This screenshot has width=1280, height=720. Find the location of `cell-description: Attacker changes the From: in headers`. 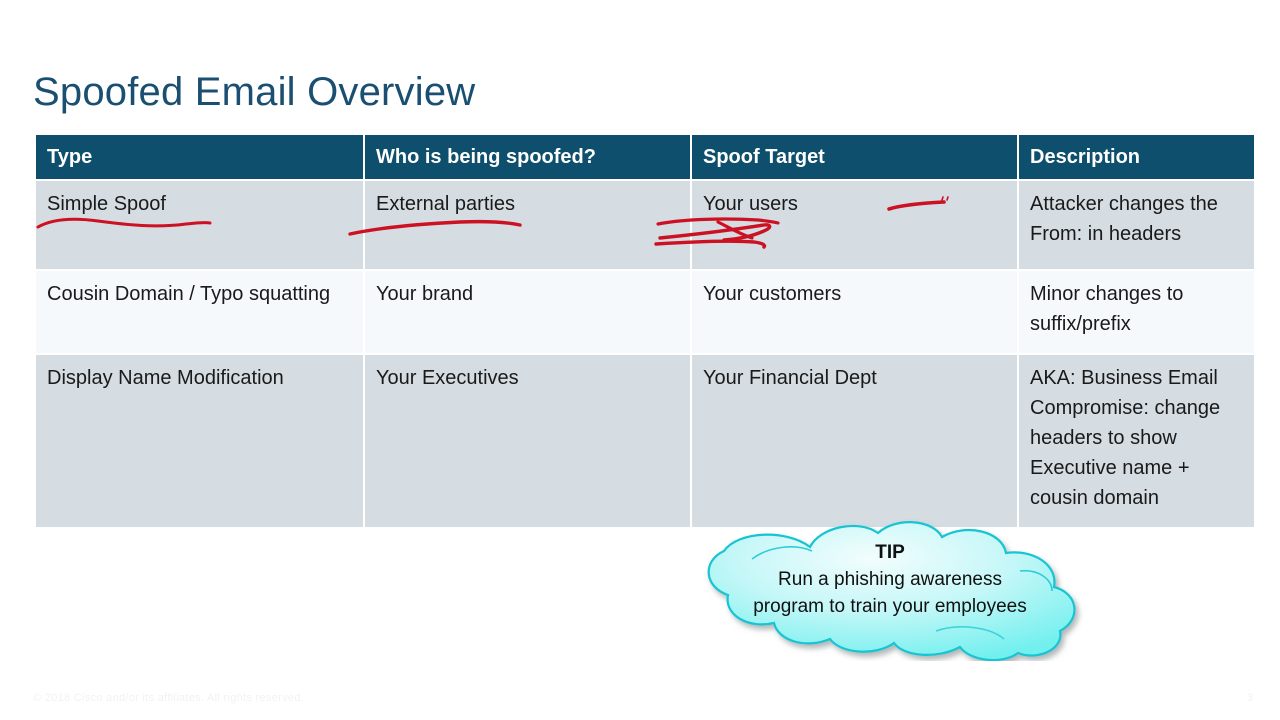

cell-description: Attacker changes the From: in headers is located at coordinates (1136, 225).